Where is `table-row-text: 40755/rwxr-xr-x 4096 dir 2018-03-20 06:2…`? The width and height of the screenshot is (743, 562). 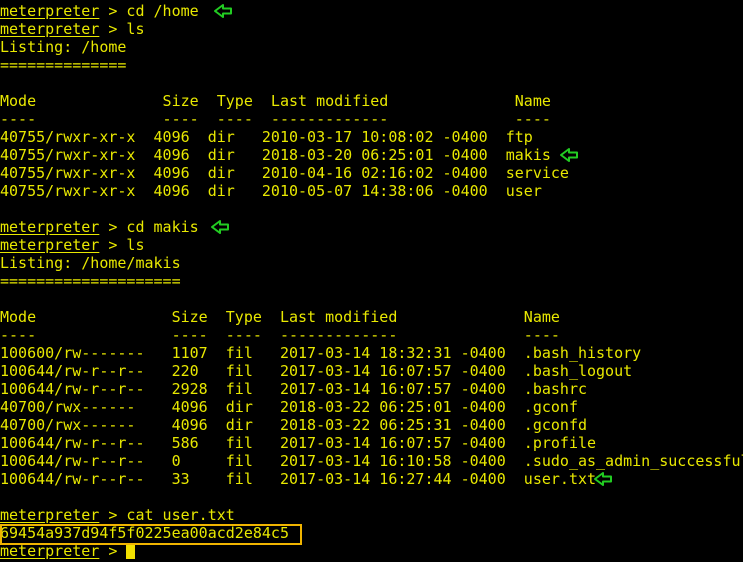 table-row-text: 40755/rwxr-xr-x 4096 dir 2018-03-20 06:2… is located at coordinates (275, 155).